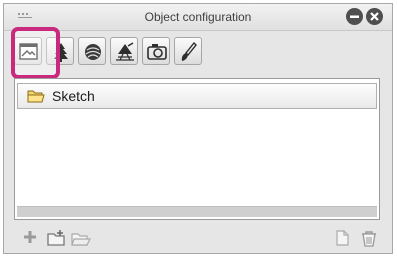 This screenshot has width=397, height=257. What do you see at coordinates (369, 238) in the screenshot?
I see `delete-icon` at bounding box center [369, 238].